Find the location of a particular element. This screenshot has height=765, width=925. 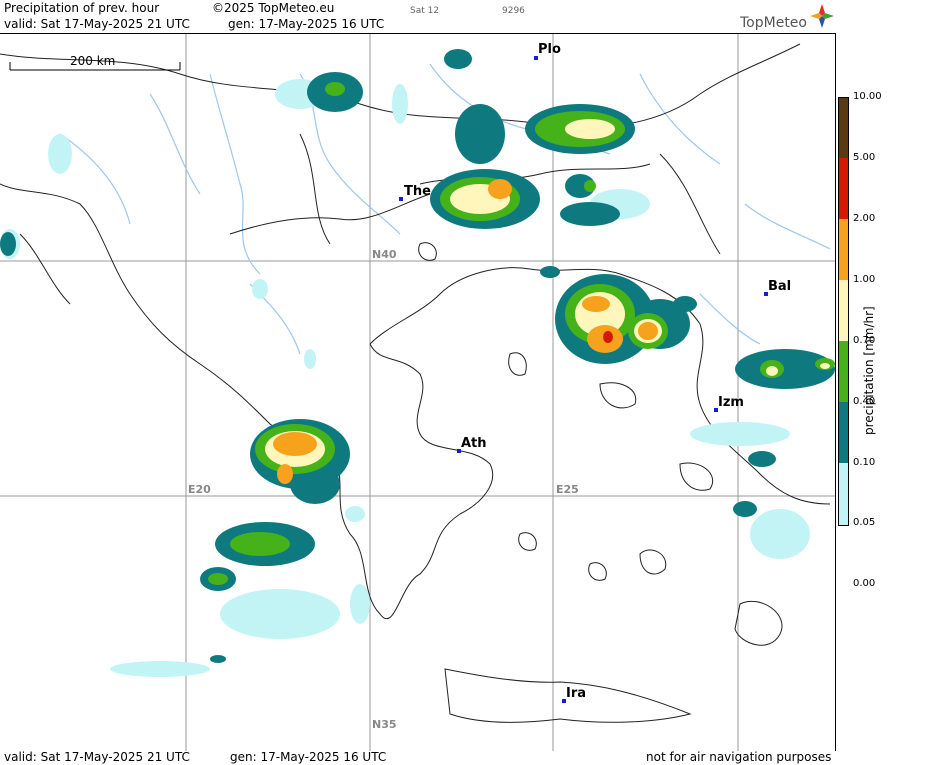

footer-valid-time: valid: Sat 17-May-2025 21 UTC is located at coordinates (97, 757).